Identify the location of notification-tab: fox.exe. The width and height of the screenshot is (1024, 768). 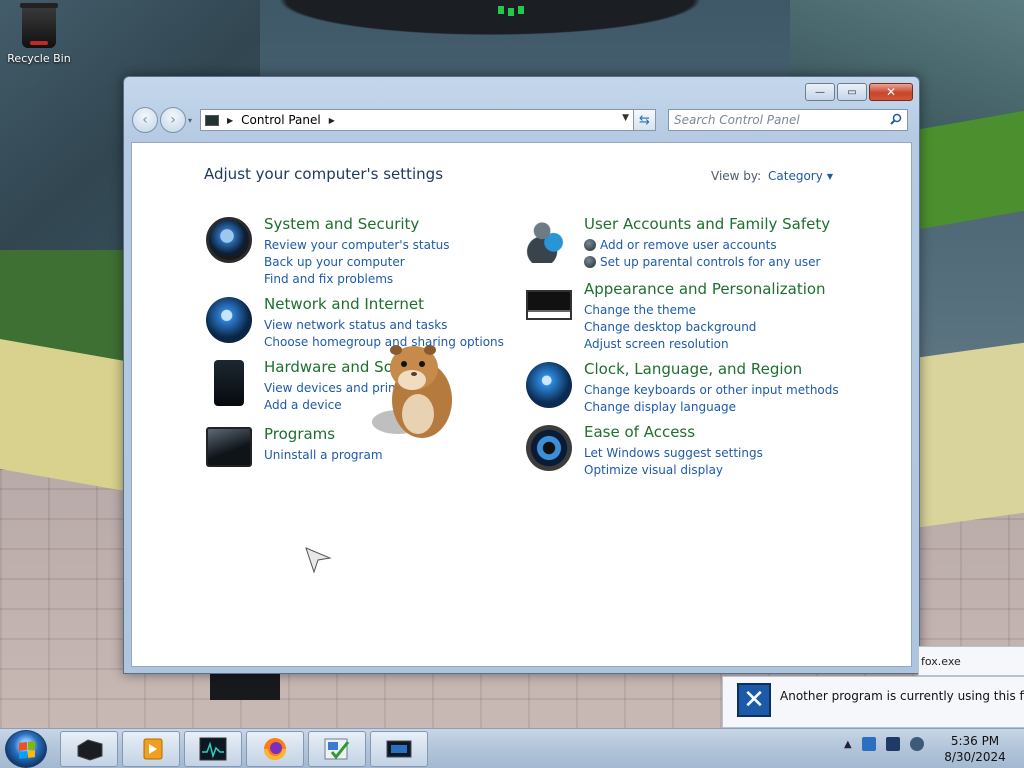
(971, 661).